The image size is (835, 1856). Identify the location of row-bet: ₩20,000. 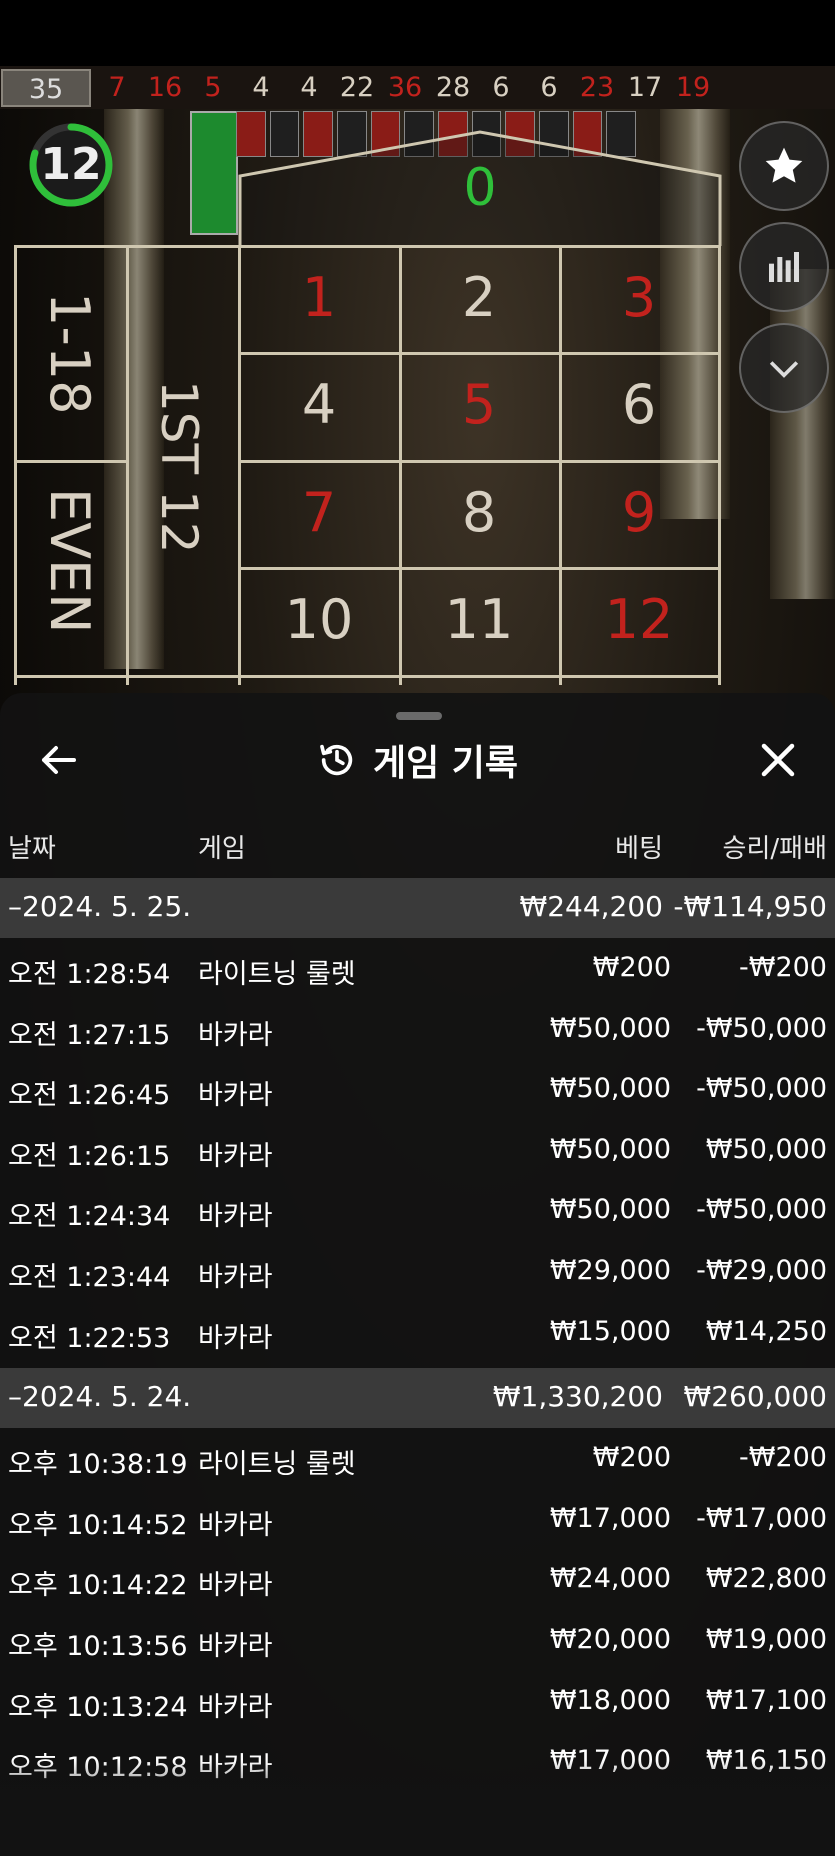
(610, 1639).